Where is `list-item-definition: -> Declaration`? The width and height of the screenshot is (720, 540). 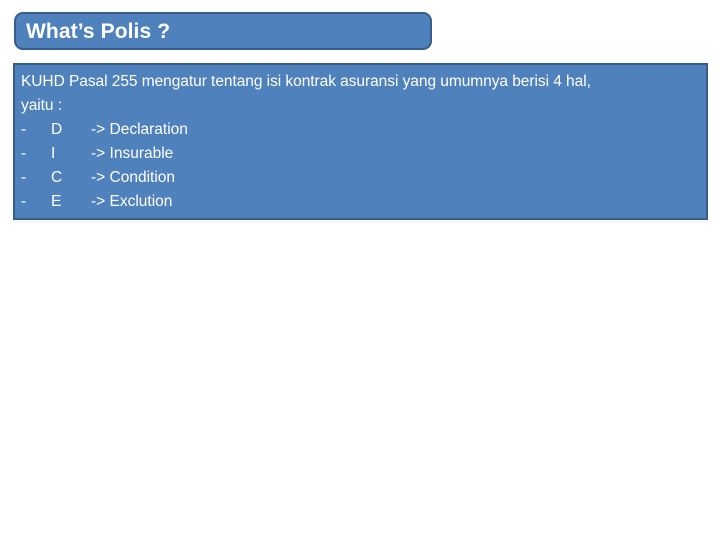
list-item-definition: -> Declaration is located at coordinates (139, 129).